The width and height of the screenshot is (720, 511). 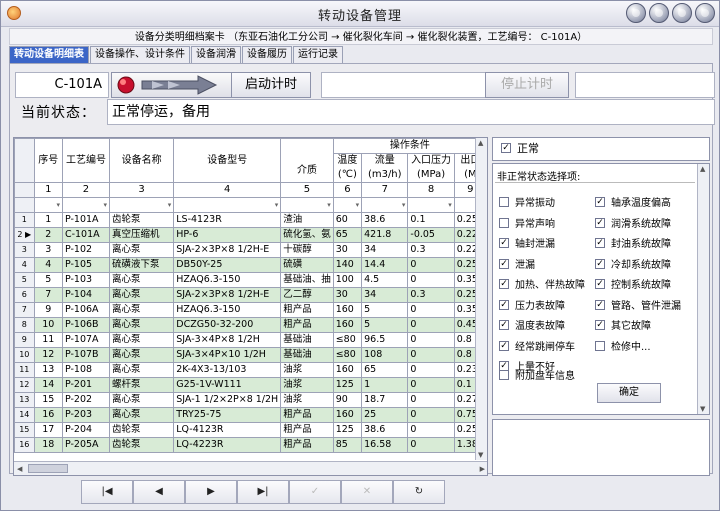 I want to click on abnormal-option: ✓ 冷却系统故障, so click(x=633, y=263).